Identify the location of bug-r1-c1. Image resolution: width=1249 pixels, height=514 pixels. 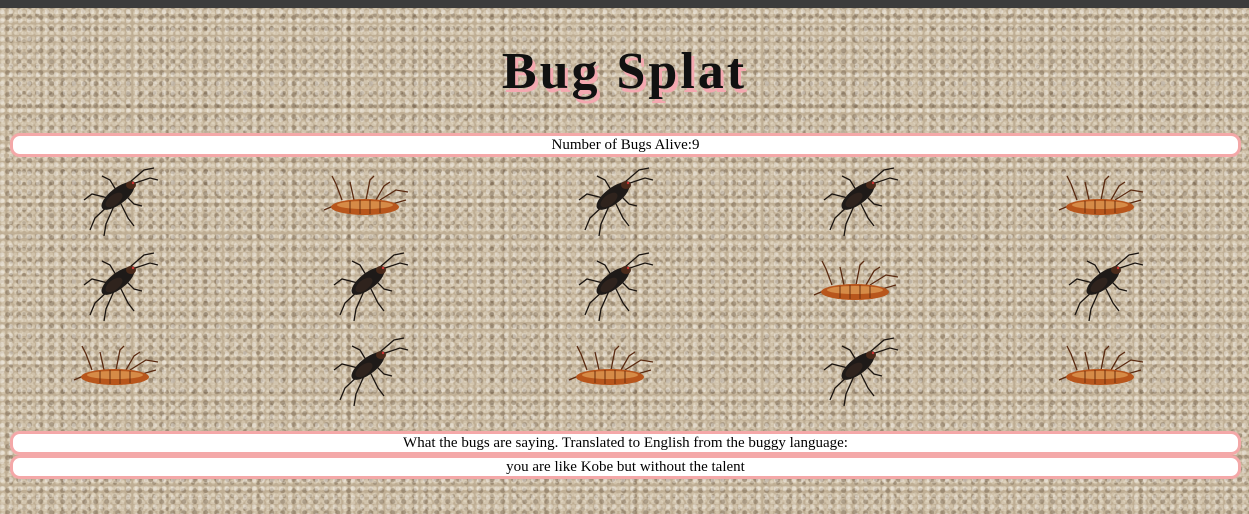
(115, 200).